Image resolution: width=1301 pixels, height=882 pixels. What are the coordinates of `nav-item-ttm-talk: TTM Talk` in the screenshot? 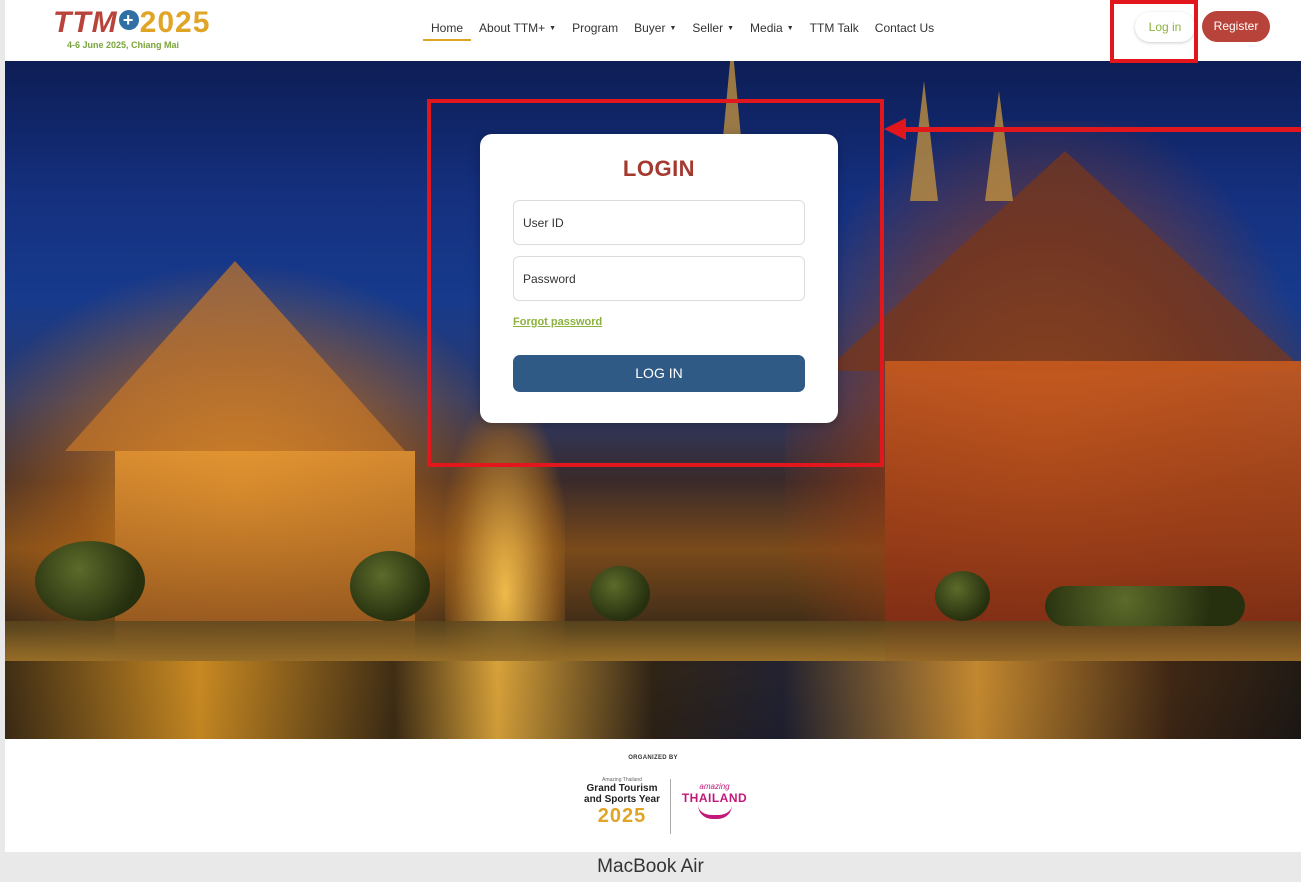 It's located at (834, 30).